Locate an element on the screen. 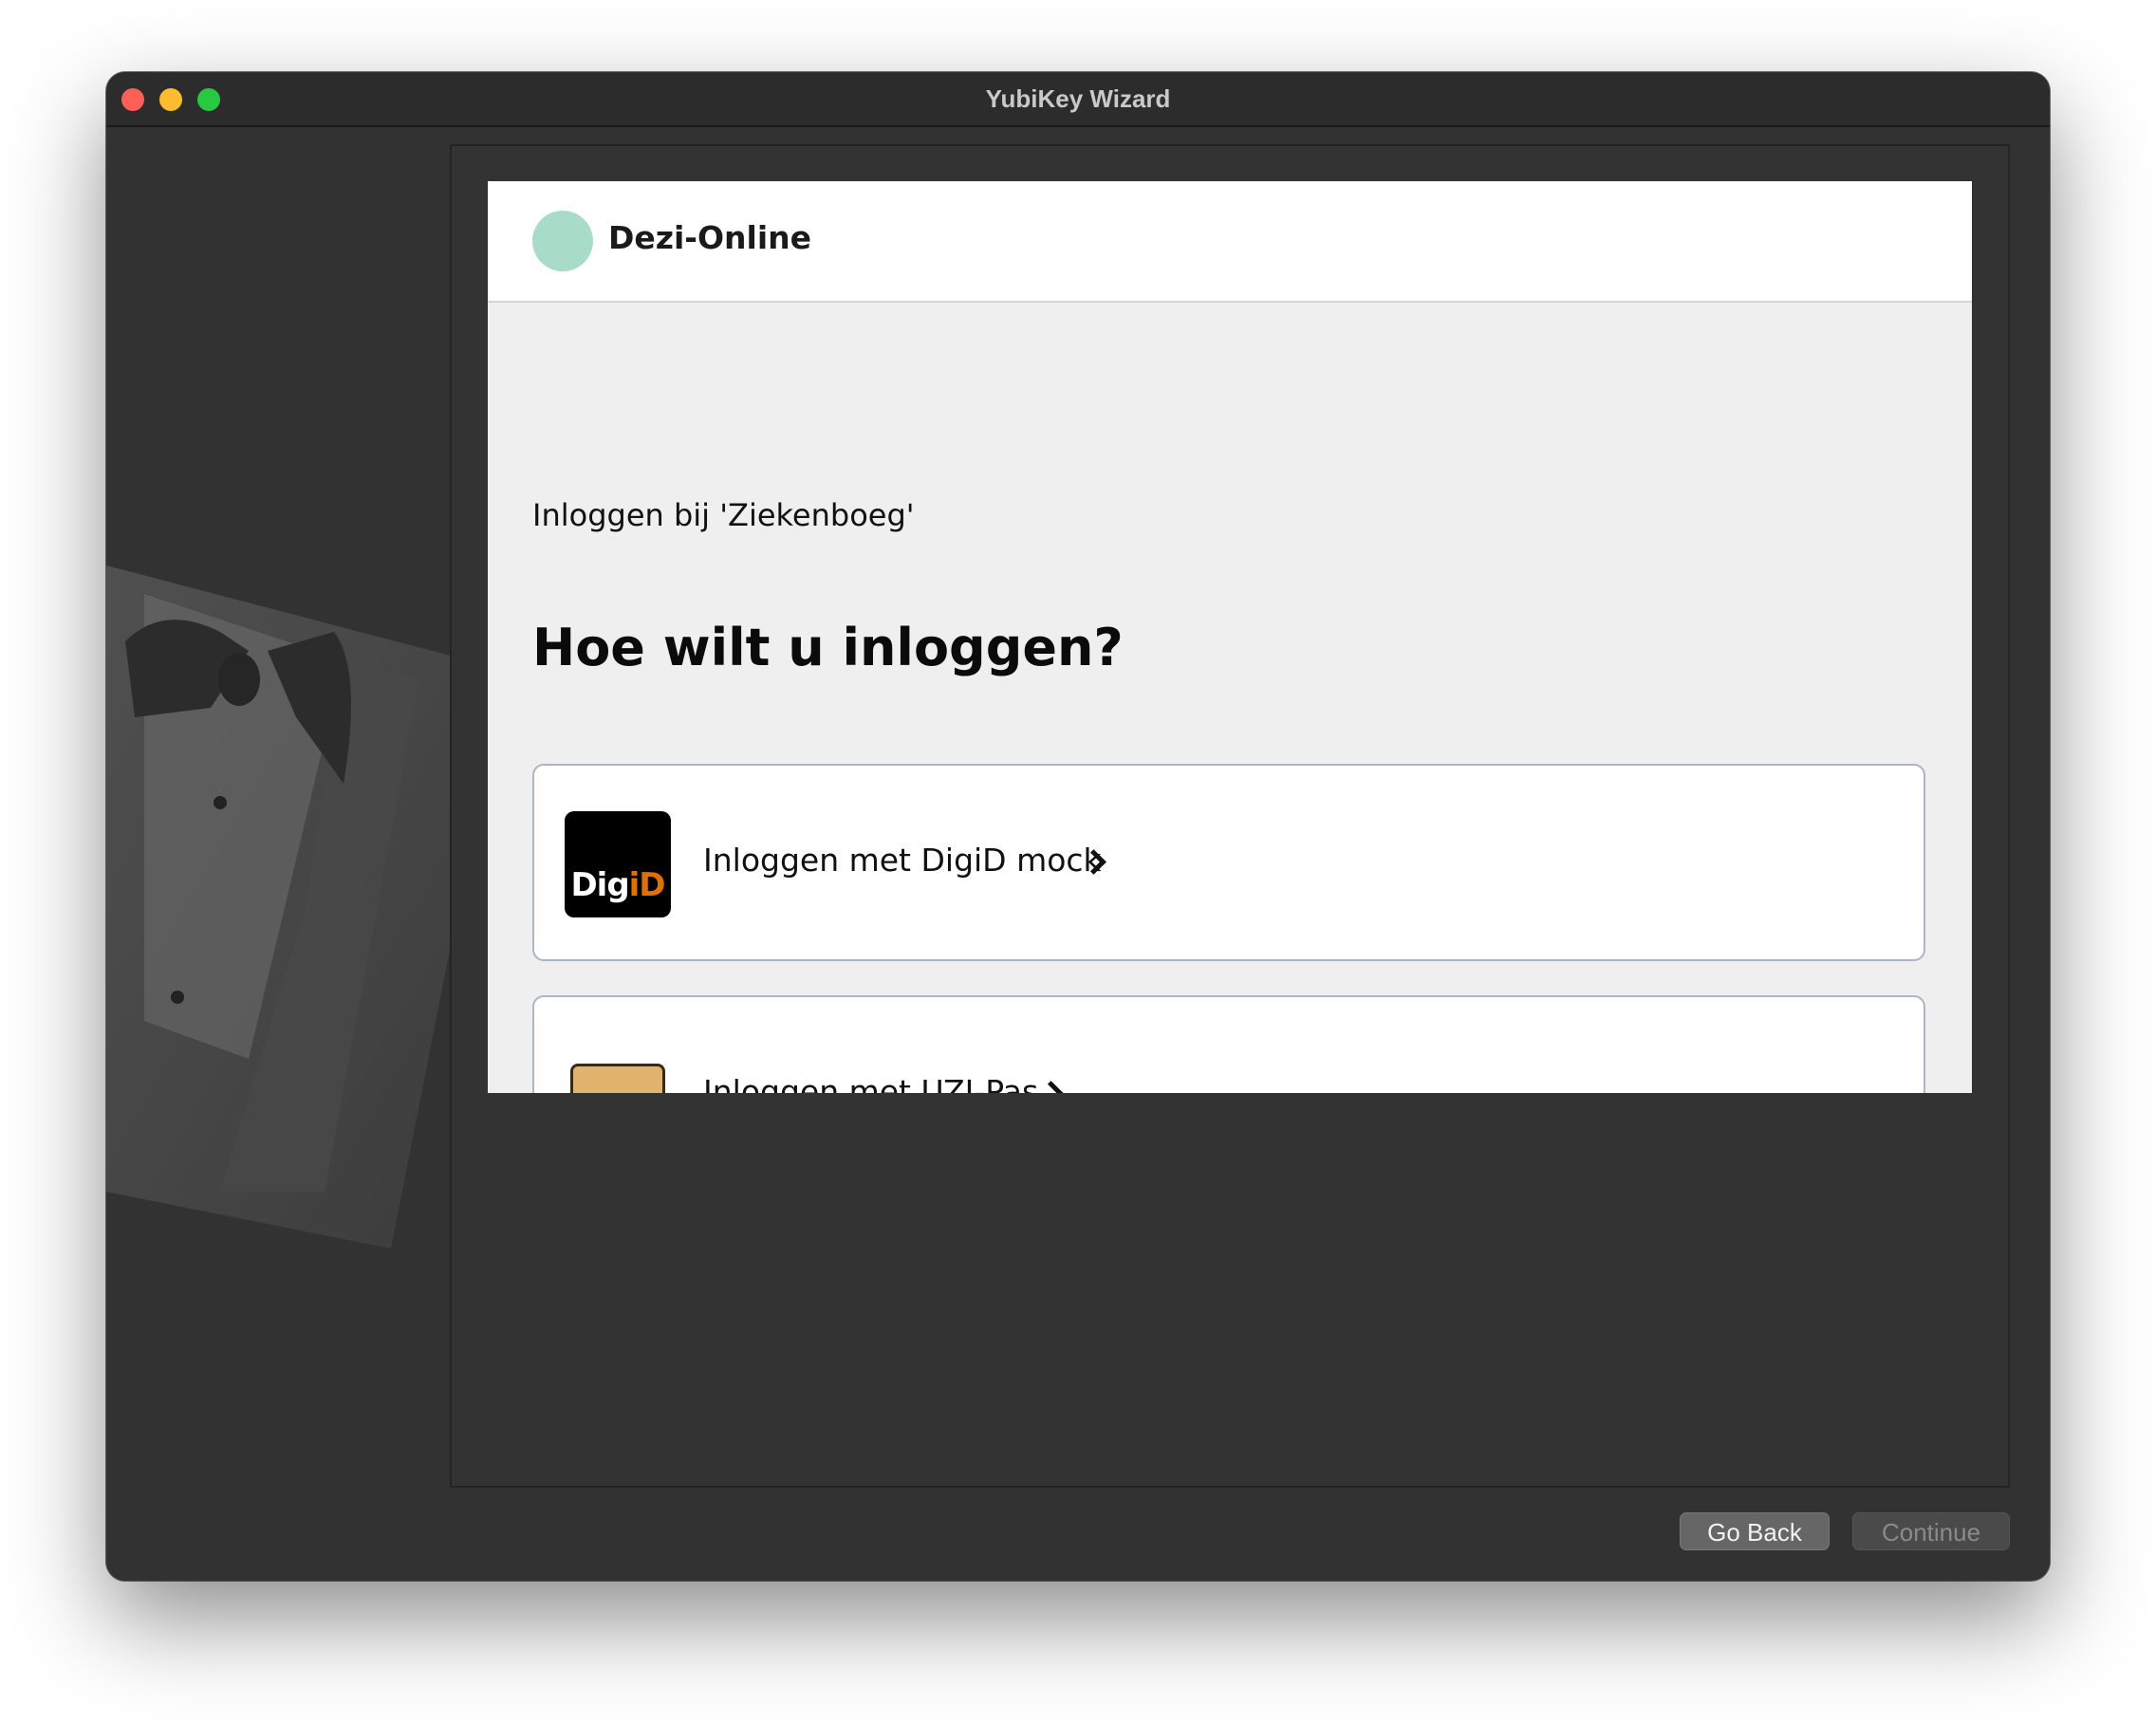 The height and width of the screenshot is (1723, 2156). page-heading: Hoe wilt u inloggen? is located at coordinates (828, 647).